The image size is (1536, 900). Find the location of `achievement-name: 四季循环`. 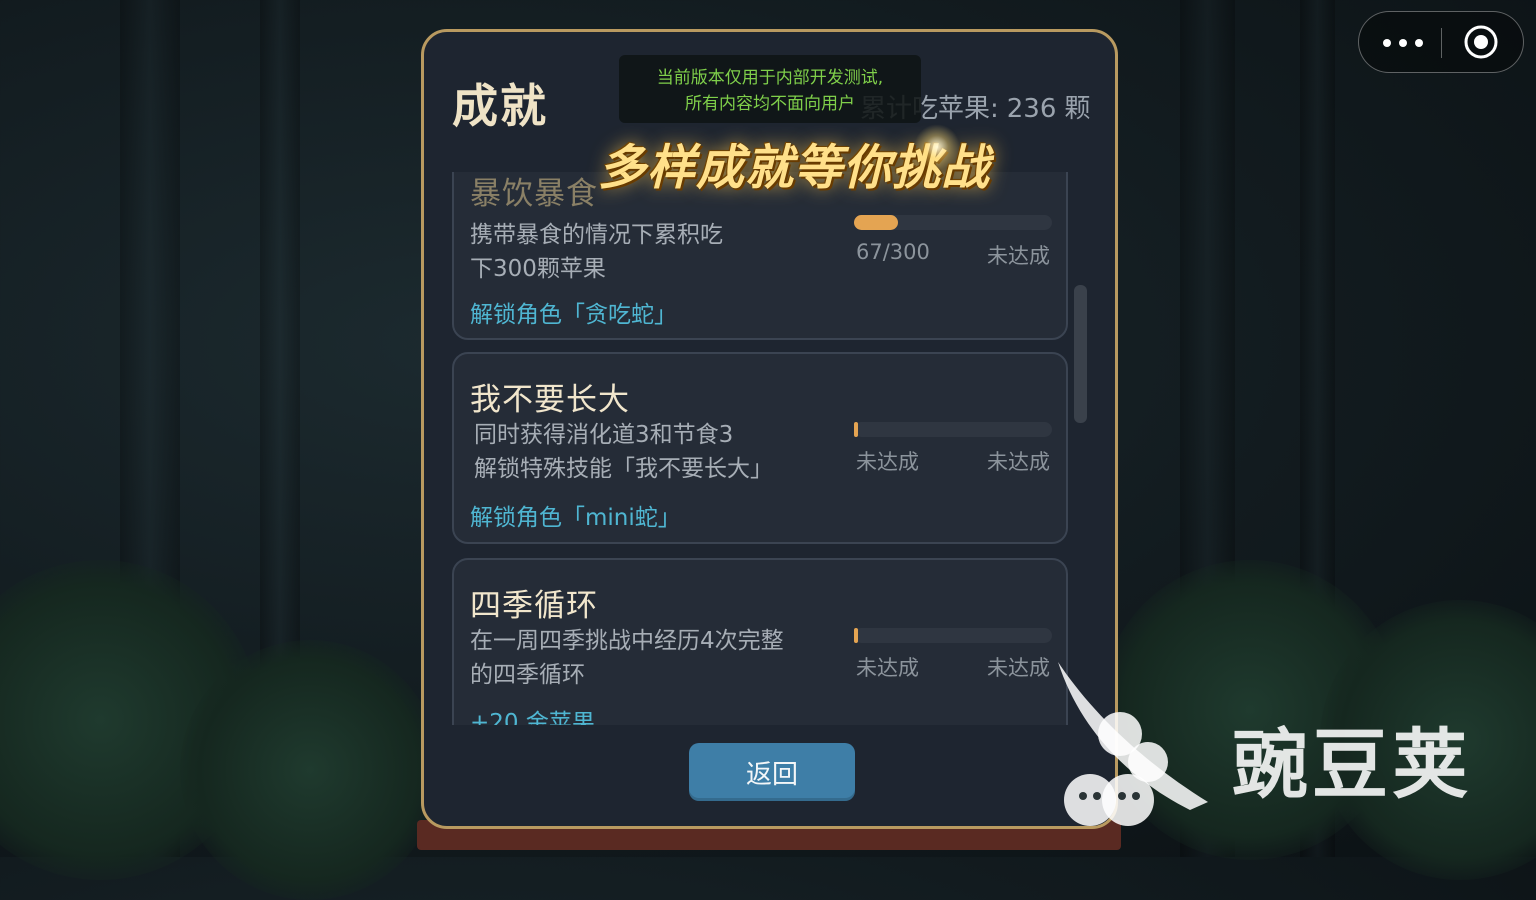

achievement-name: 四季循环 is located at coordinates (534, 606).